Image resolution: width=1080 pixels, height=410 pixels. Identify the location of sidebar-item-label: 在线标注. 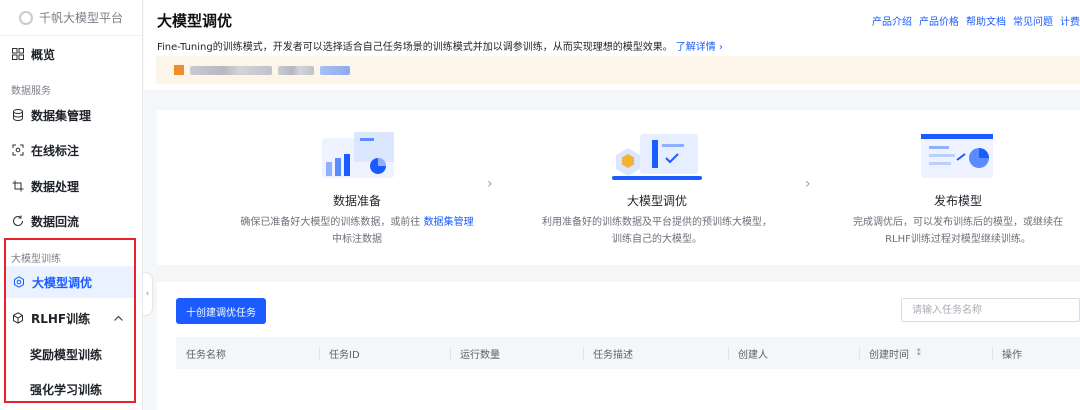
(55, 150).